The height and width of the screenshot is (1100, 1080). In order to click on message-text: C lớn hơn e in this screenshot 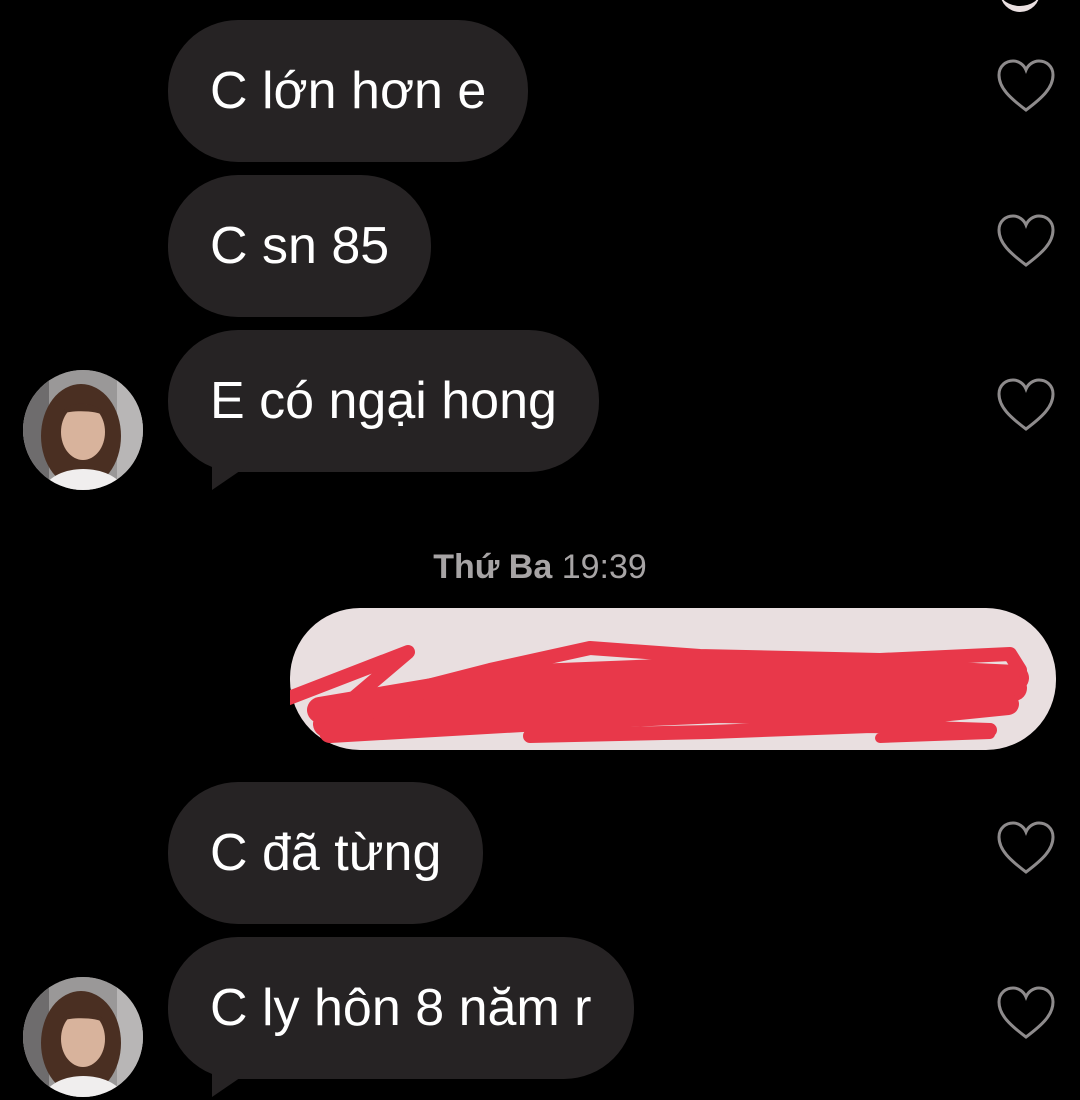, I will do `click(348, 91)`.